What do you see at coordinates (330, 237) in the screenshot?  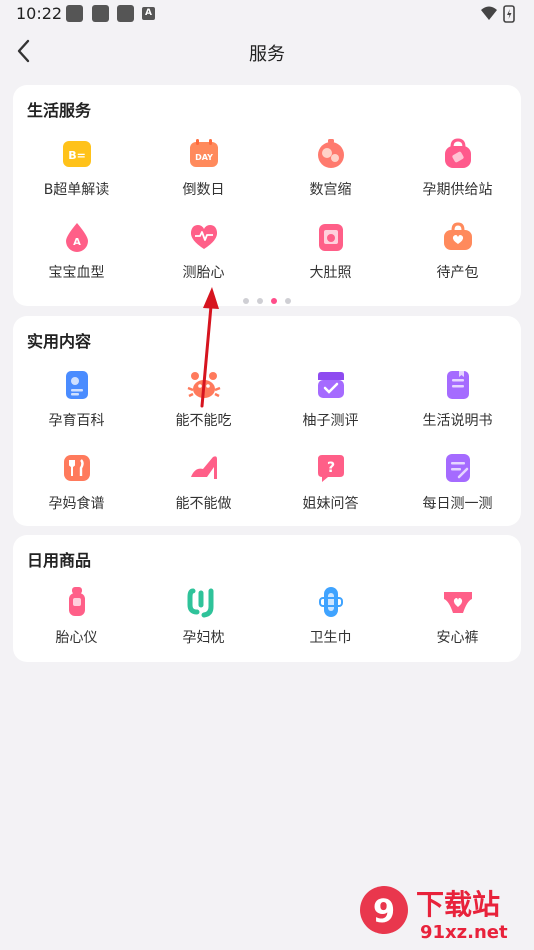 I see `belly-photo-icon` at bounding box center [330, 237].